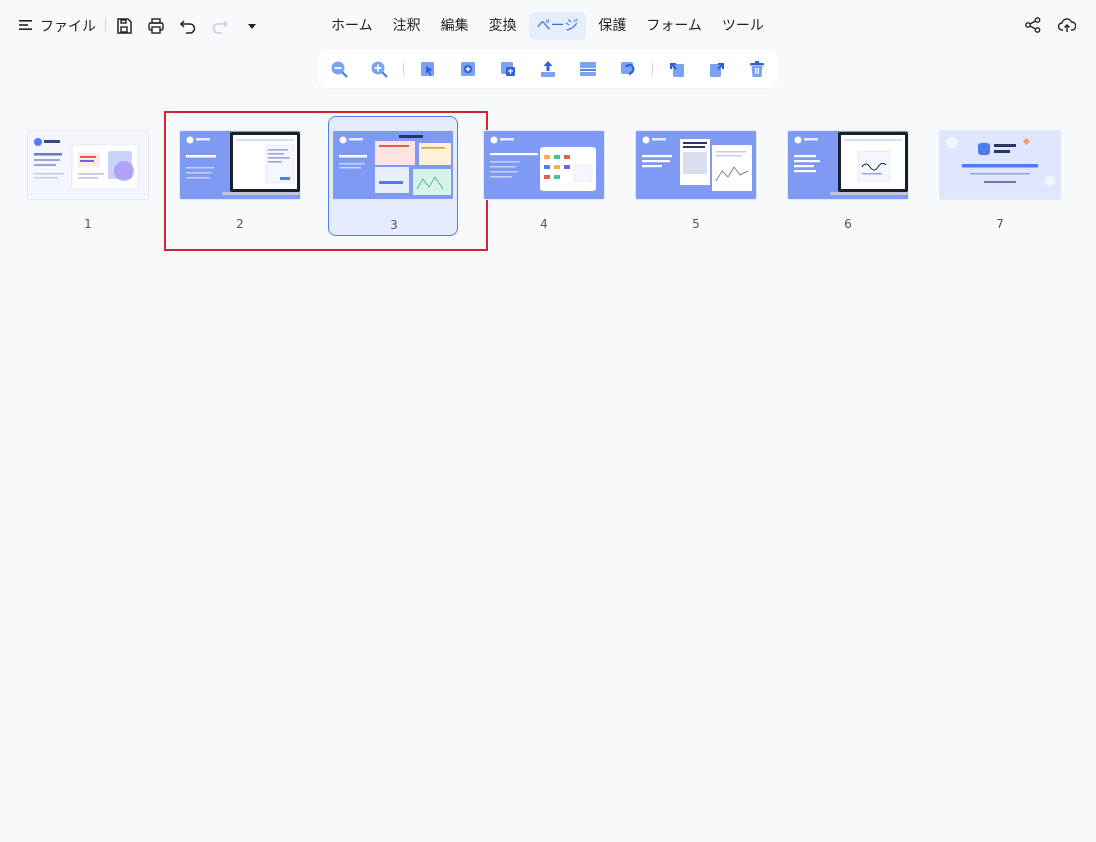 This screenshot has height=842, width=1096. Describe the element at coordinates (240, 224) in the screenshot. I see `page-number: 2` at that location.